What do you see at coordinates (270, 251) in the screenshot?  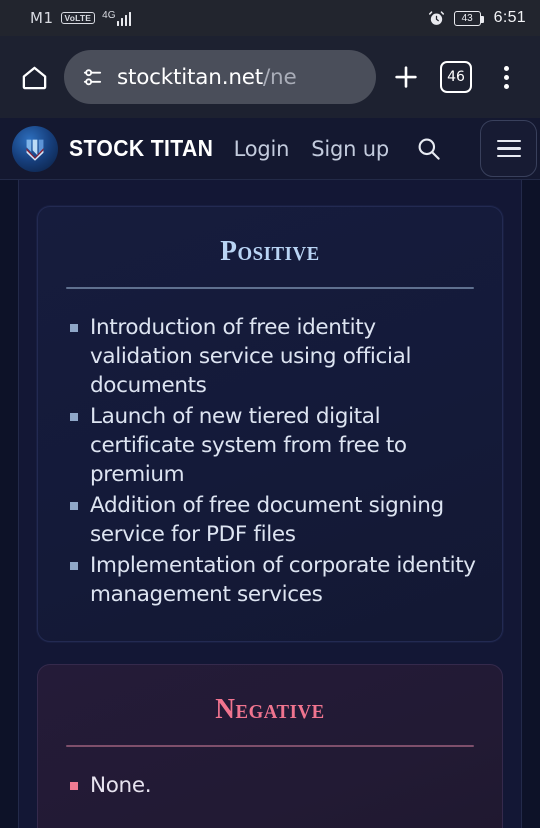 I see `positive-card-title: Positive` at bounding box center [270, 251].